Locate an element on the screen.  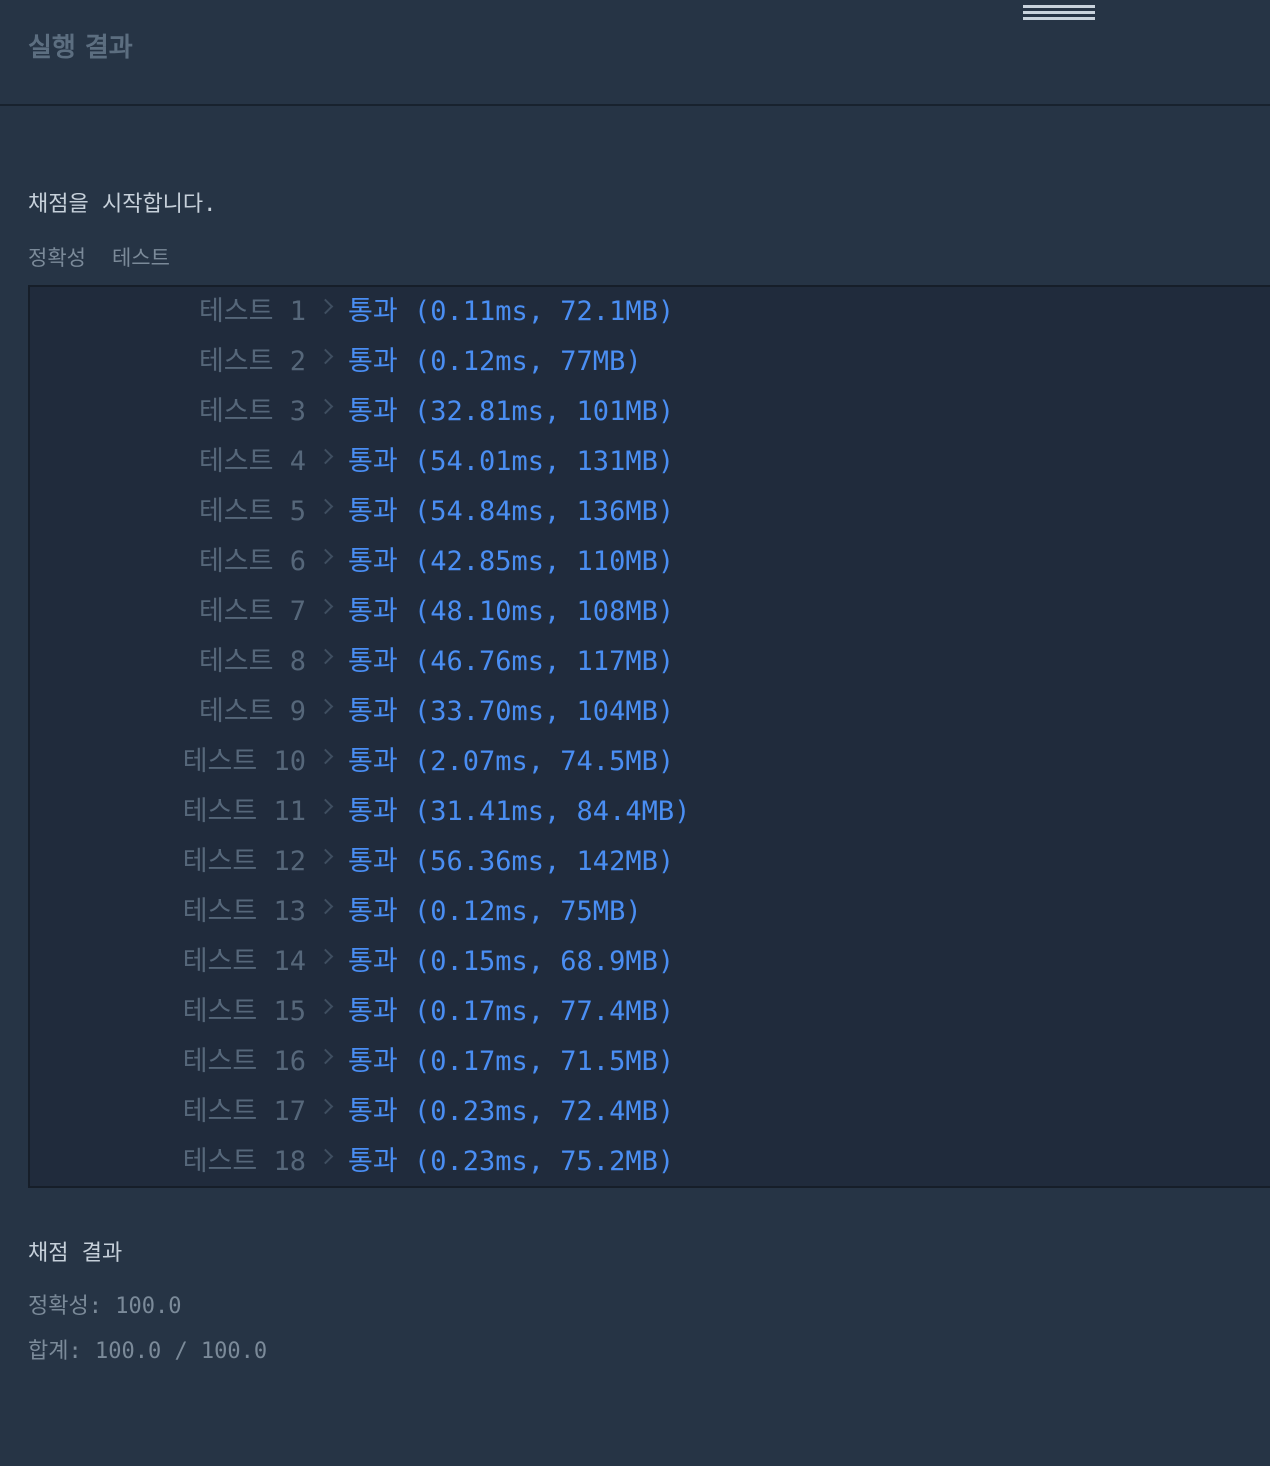
test-result-row: 테스트 4 통과 (54.01ms, 131MB) is located at coordinates (650, 462).